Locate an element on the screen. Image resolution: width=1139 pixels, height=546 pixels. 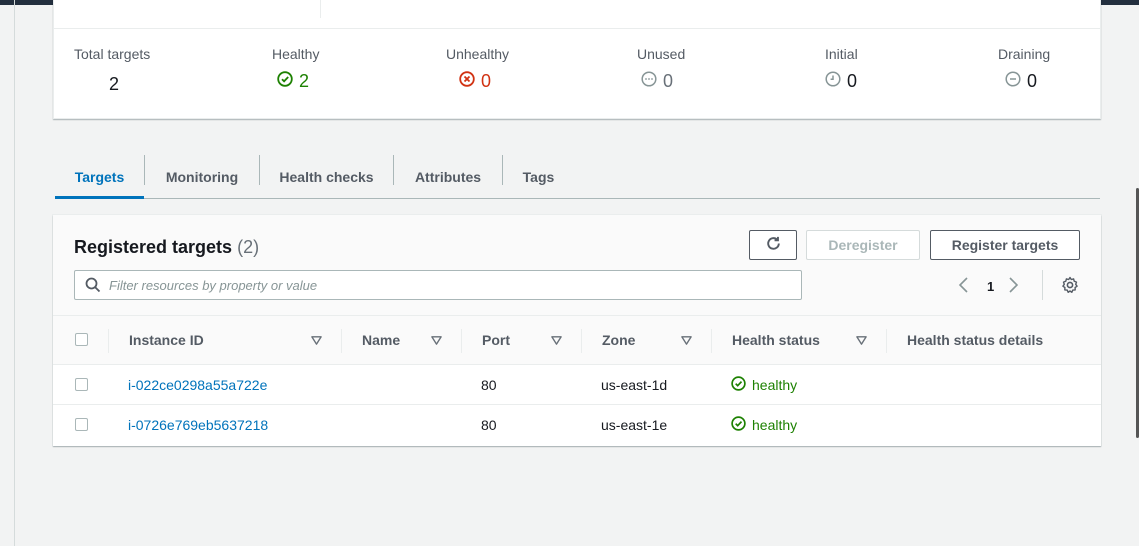
stat-label: Unused is located at coordinates (661, 54).